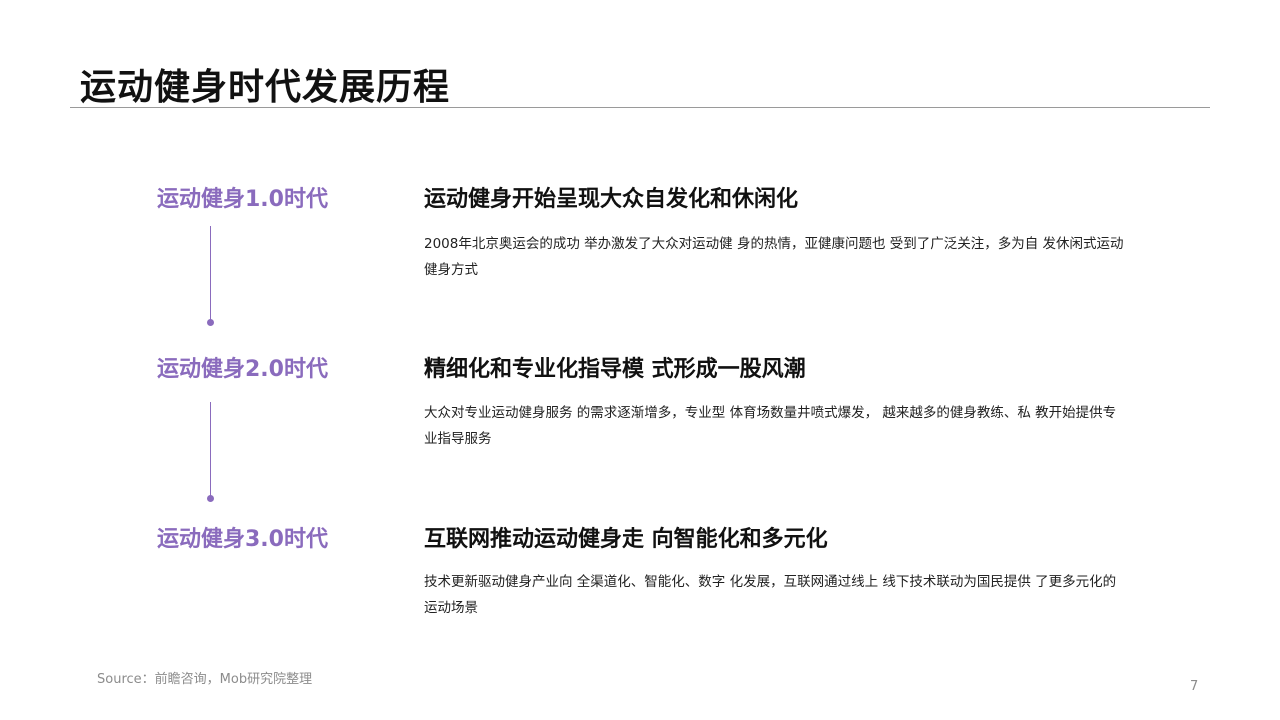 The width and height of the screenshot is (1280, 720). I want to click on title-divider, so click(640, 107).